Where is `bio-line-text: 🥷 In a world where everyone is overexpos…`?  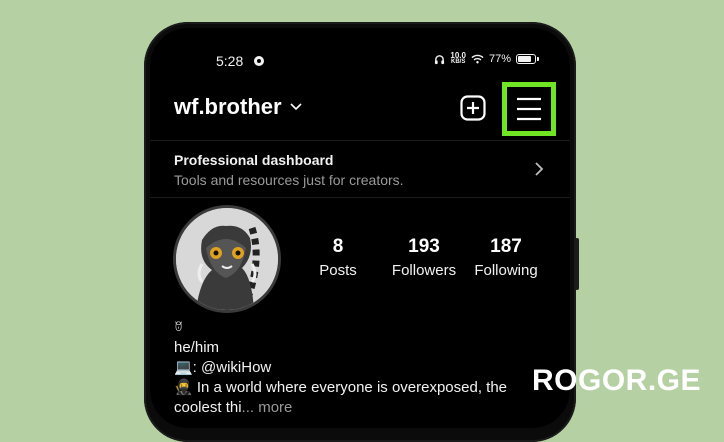
bio-line-text: 🥷 In a world where everyone is overexpos… is located at coordinates (341, 387).